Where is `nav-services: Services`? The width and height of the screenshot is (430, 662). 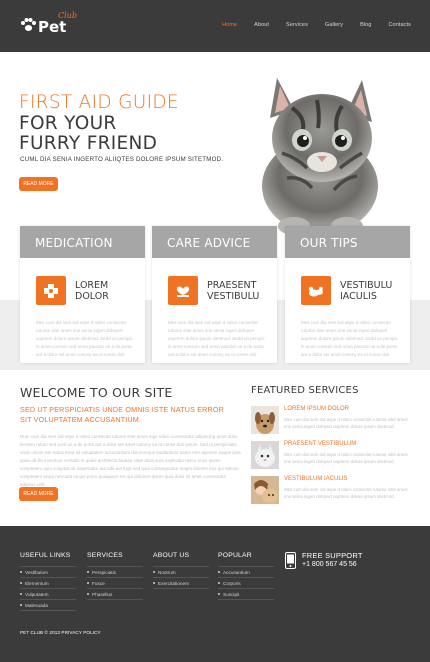
nav-services: Services is located at coordinates (297, 25).